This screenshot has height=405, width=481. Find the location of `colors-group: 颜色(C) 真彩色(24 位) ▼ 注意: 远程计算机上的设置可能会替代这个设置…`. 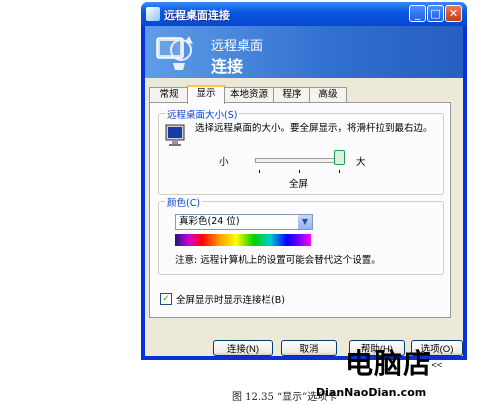

colors-group: 颜色(C) 真彩色(24 位) ▼ 注意: 远程计算机上的设置可能会替代这个设置… is located at coordinates (301, 235).